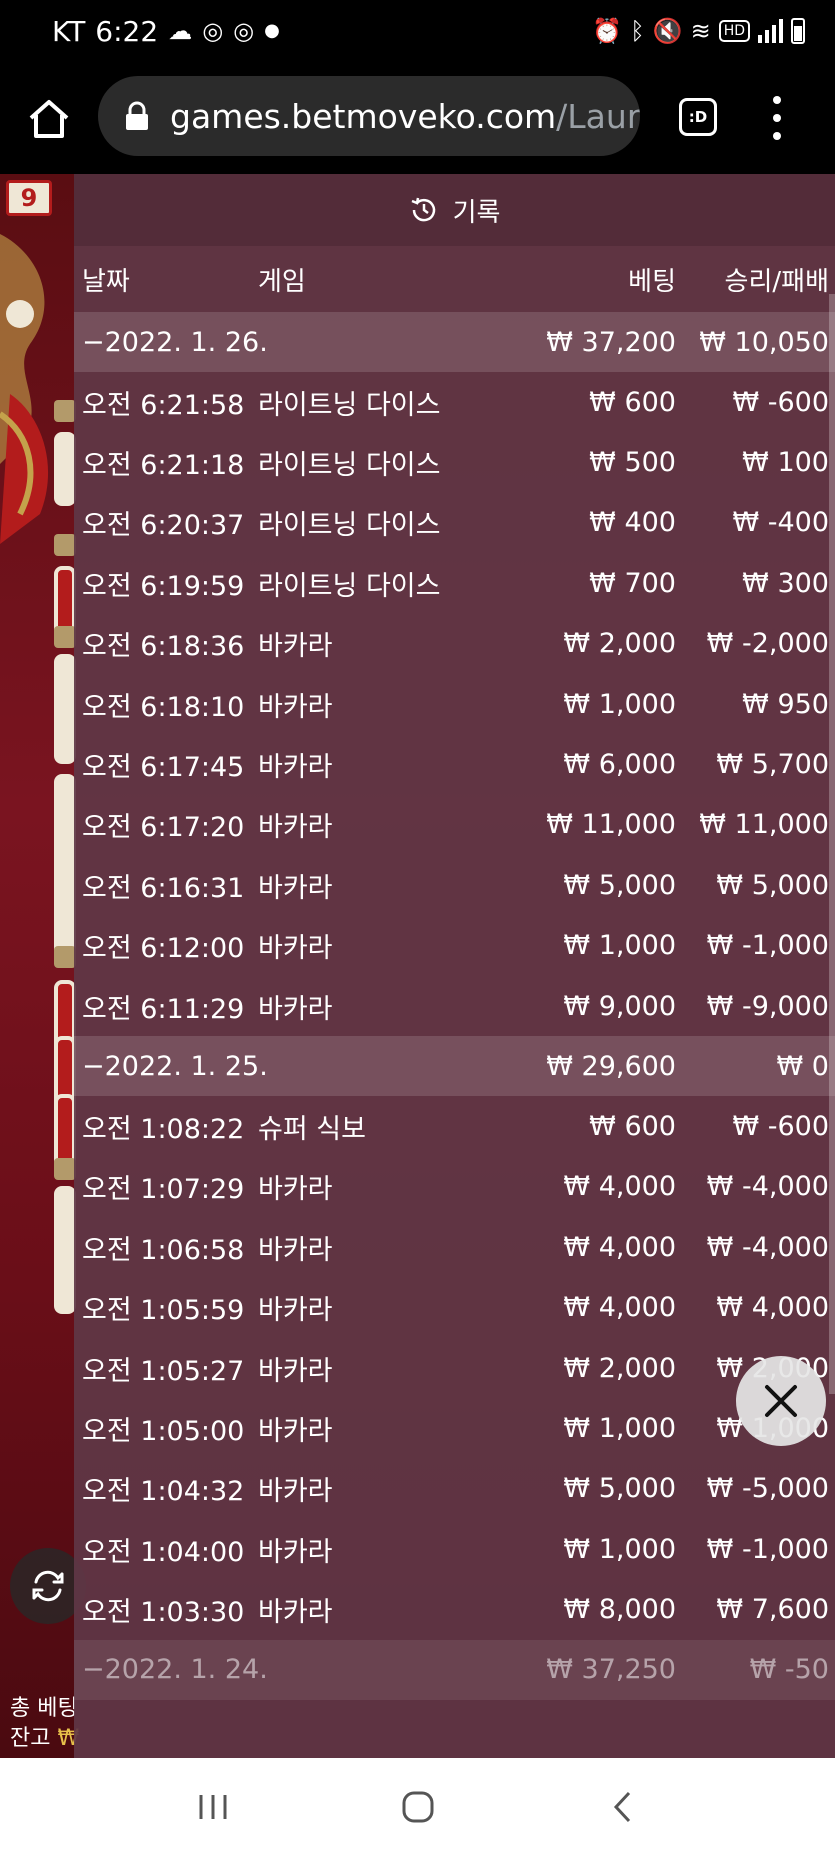 The image size is (835, 1856). I want to click on balance-label: 잔고, so click(30, 1738).